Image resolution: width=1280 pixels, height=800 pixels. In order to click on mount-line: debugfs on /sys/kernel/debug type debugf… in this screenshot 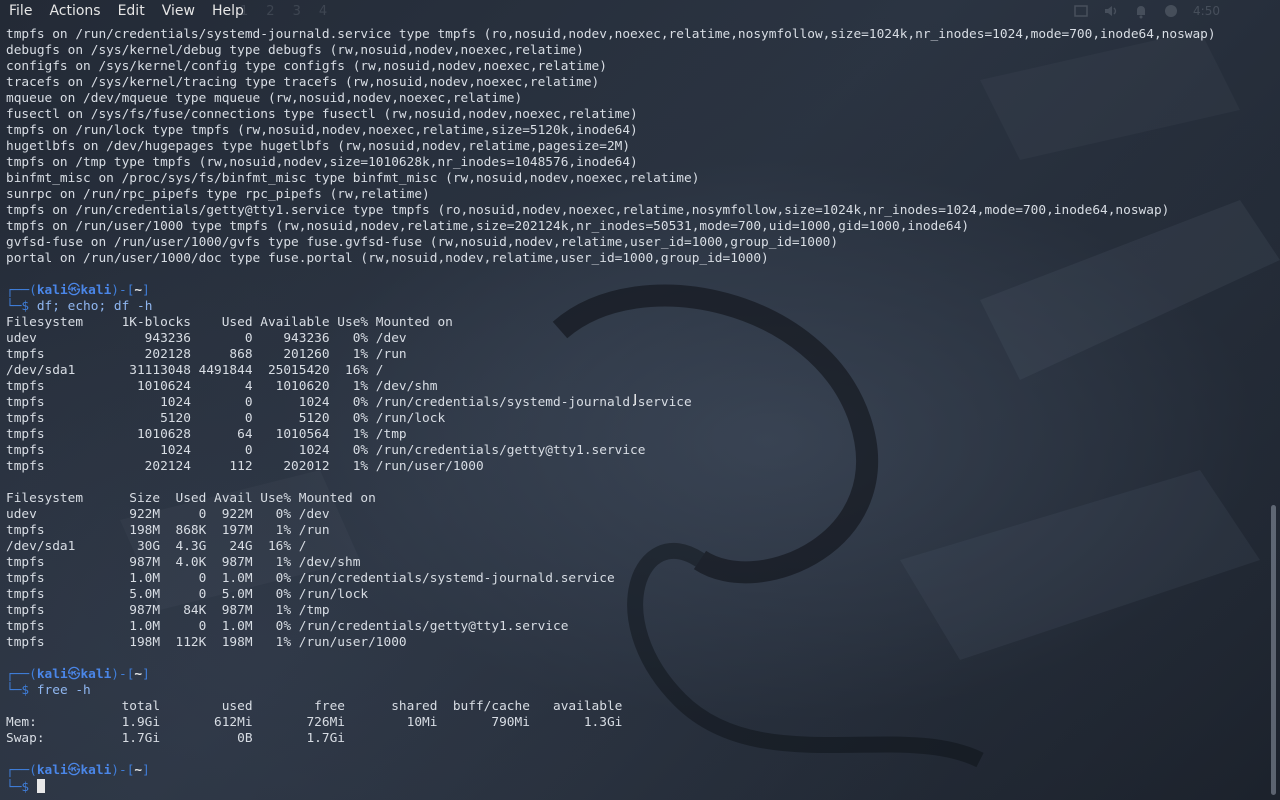, I will do `click(295, 50)`.